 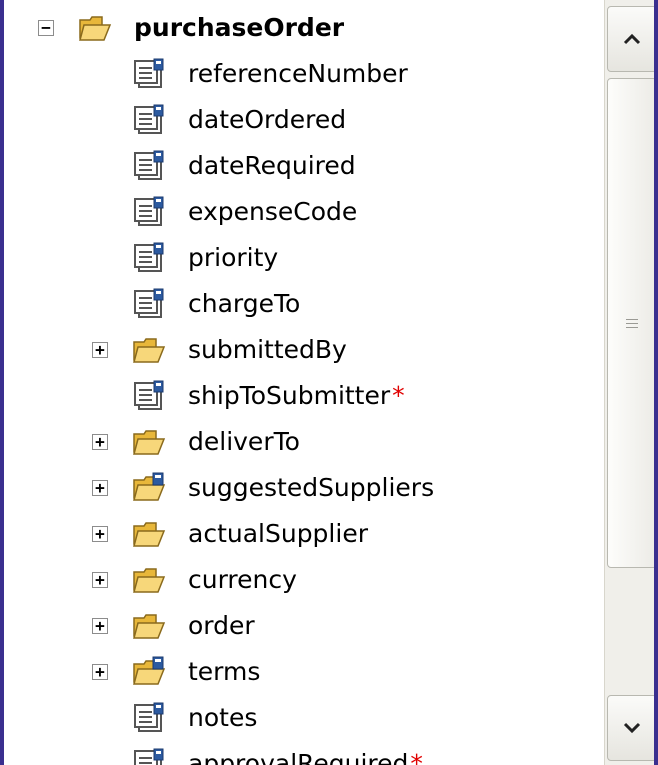 I want to click on tree-node-label: currency, so click(x=242, y=580).